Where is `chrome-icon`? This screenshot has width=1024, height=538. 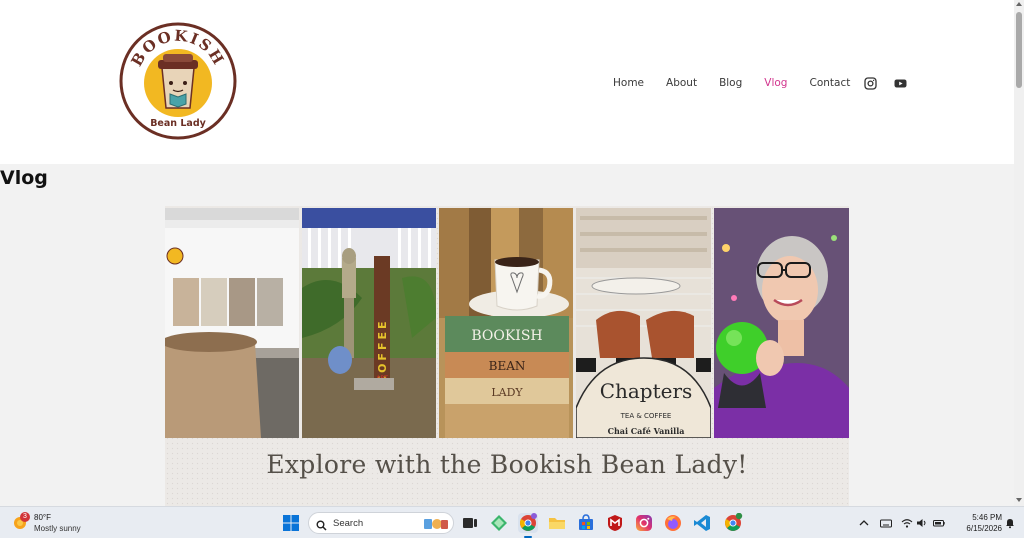
chrome-icon is located at coordinates (528, 523).